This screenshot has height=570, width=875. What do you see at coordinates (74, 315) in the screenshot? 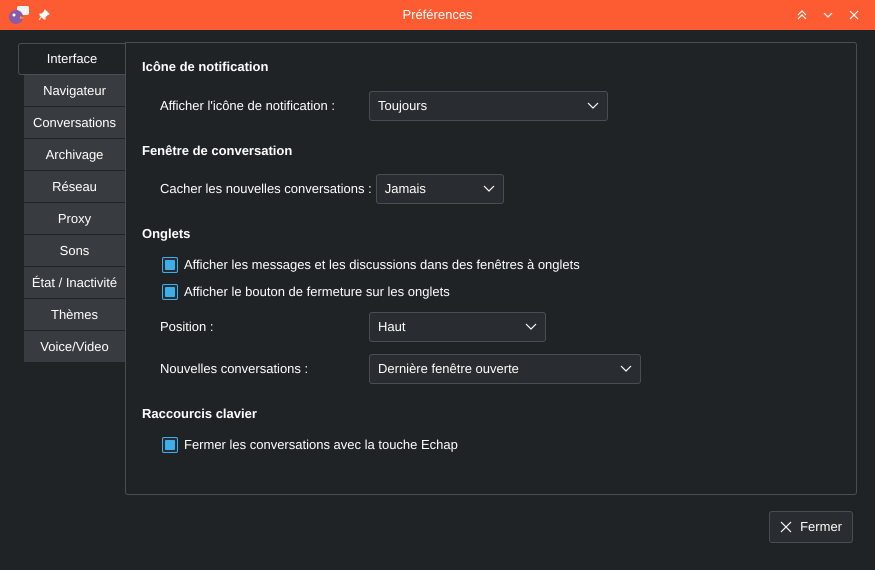
I see `tab: Thèmes` at bounding box center [74, 315].